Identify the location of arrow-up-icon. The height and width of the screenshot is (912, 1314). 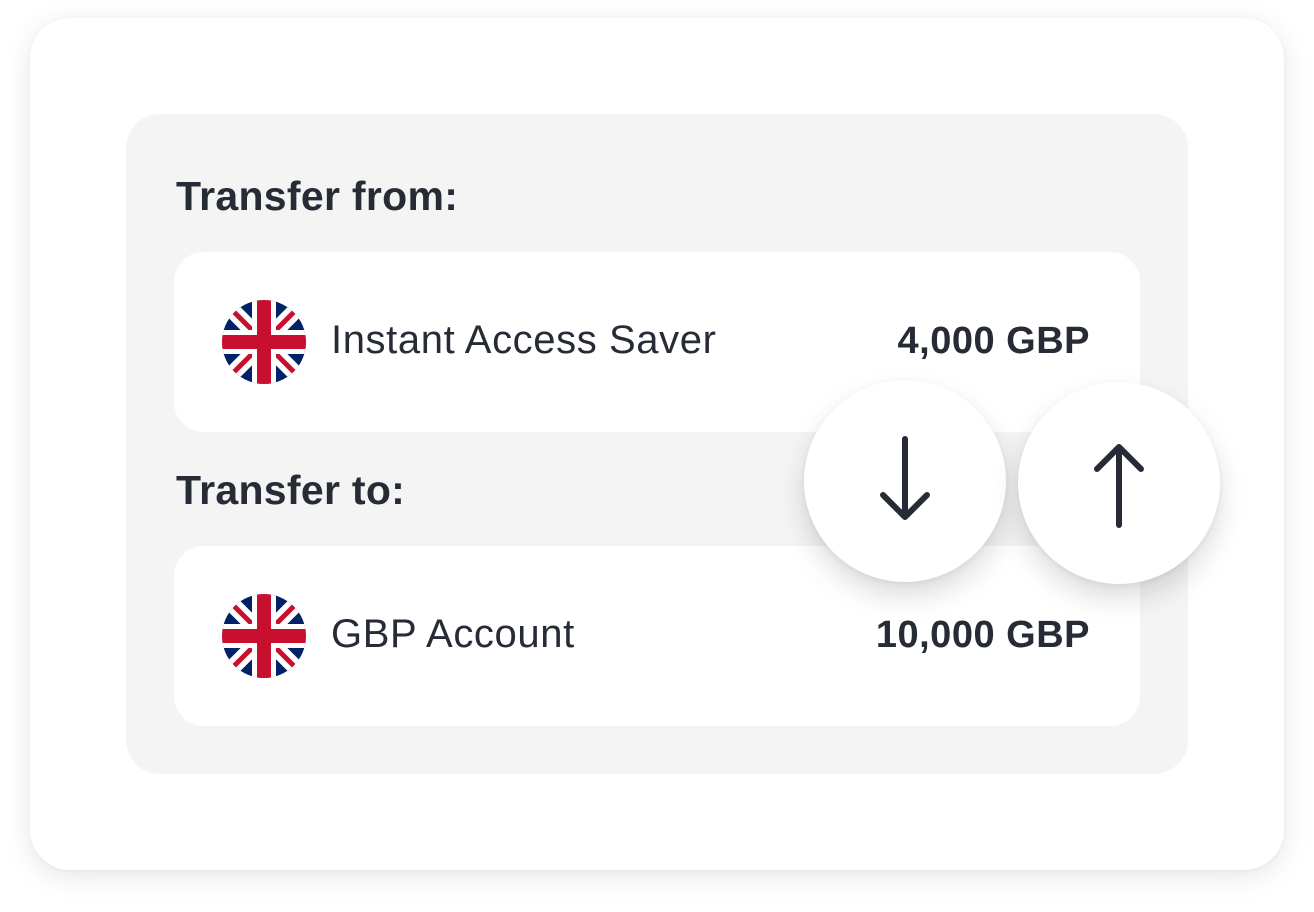
(1119, 486).